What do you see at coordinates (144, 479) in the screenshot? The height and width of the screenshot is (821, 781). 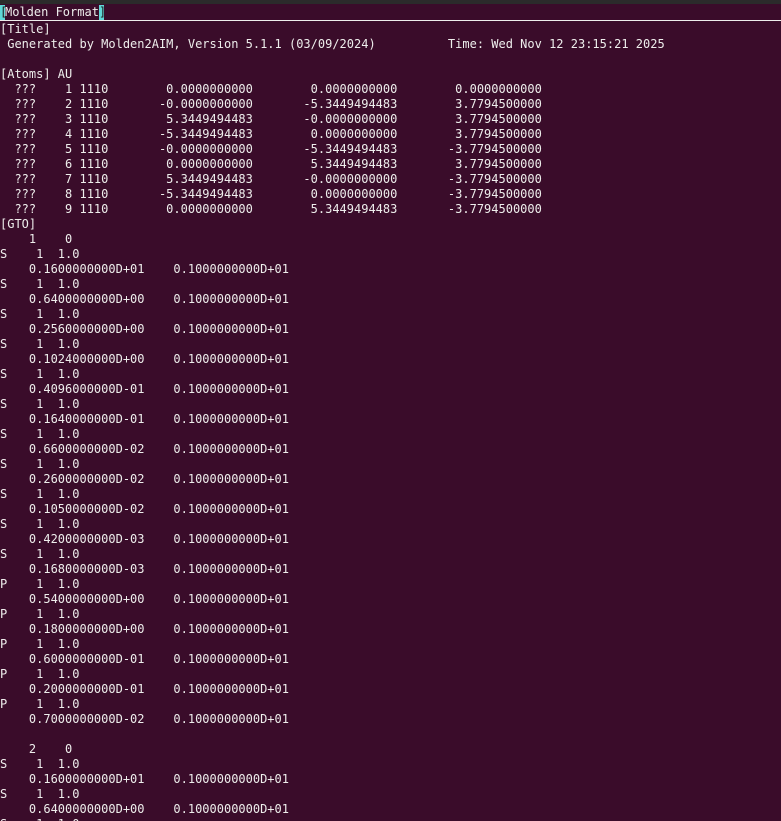 I see `text-line: 0.2600000000D-02 0.1000000000D+01` at bounding box center [144, 479].